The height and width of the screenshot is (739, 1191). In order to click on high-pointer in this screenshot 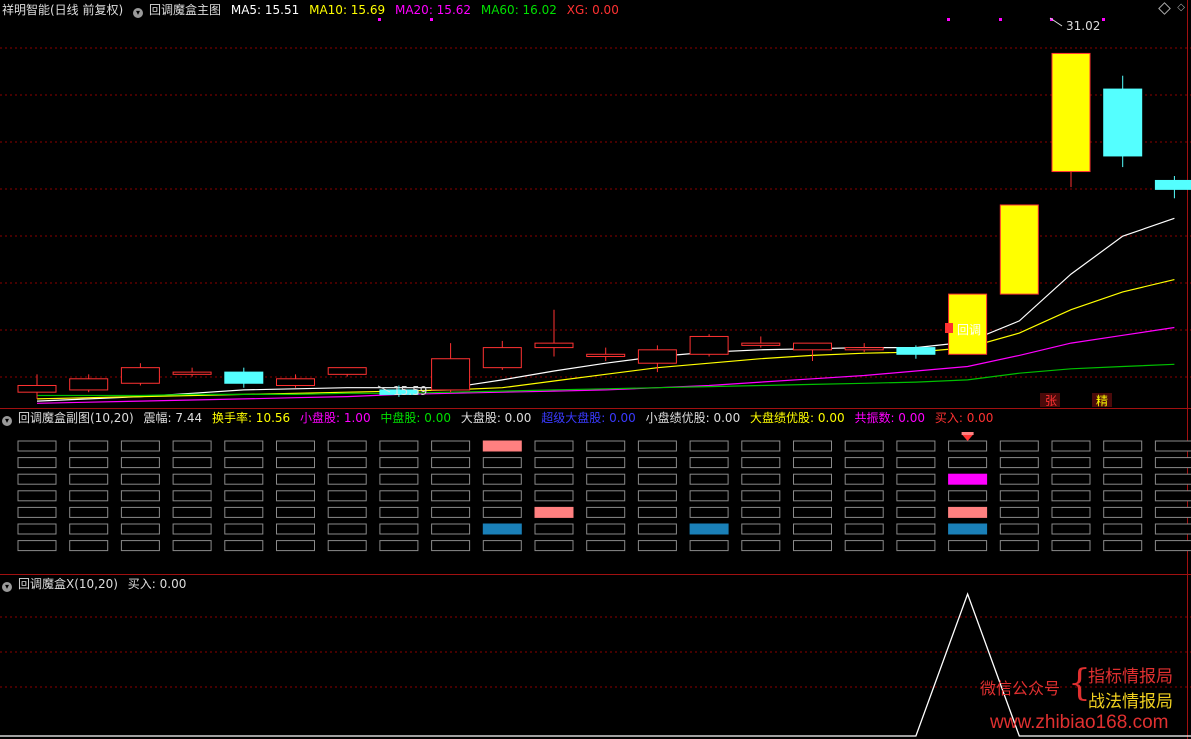, I will do `click(1056, 22)`.